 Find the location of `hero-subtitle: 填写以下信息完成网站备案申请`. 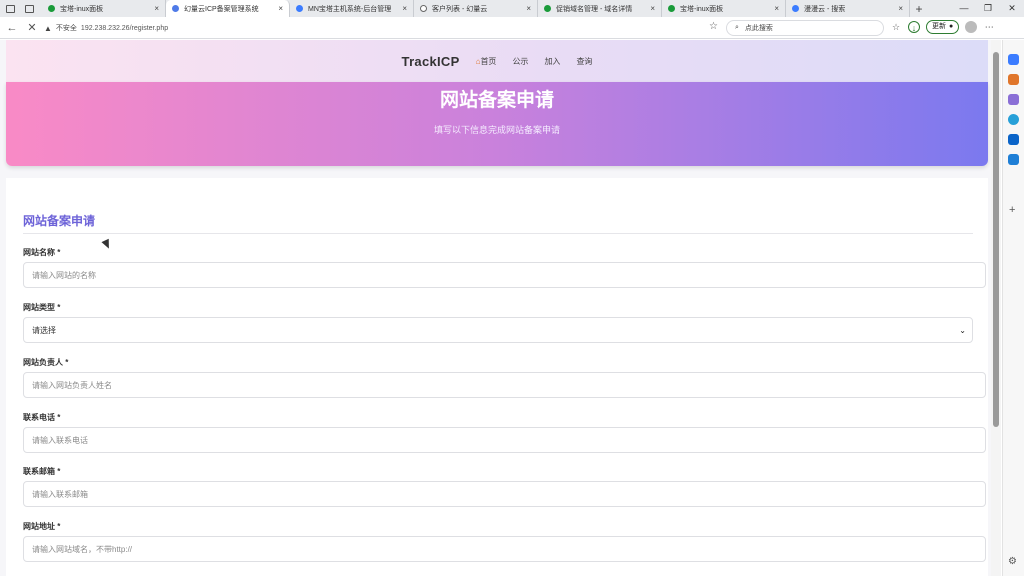

hero-subtitle: 填写以下信息完成网站备案申请 is located at coordinates (496, 130).